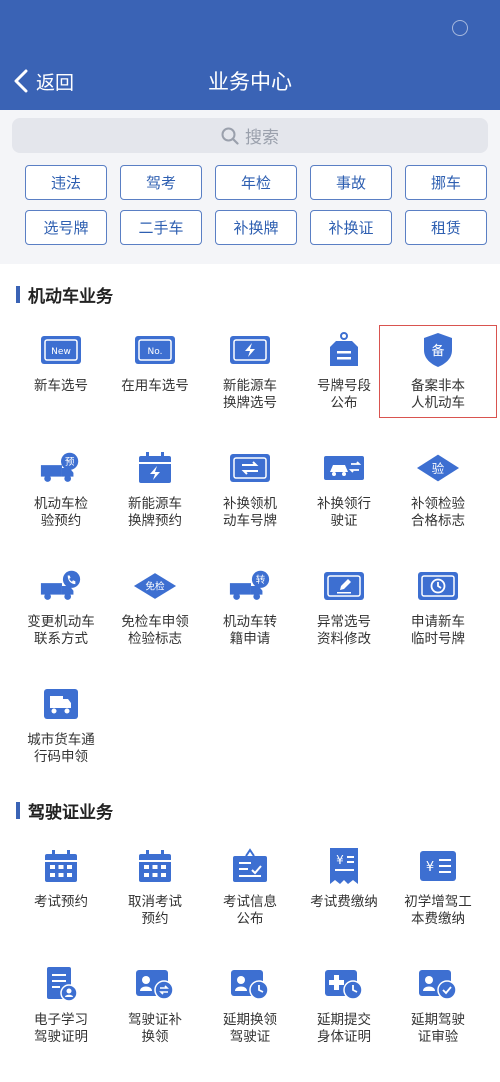 This screenshot has height=1082, width=500. I want to click on quick-tag-driving-test: 驾考, so click(161, 182).